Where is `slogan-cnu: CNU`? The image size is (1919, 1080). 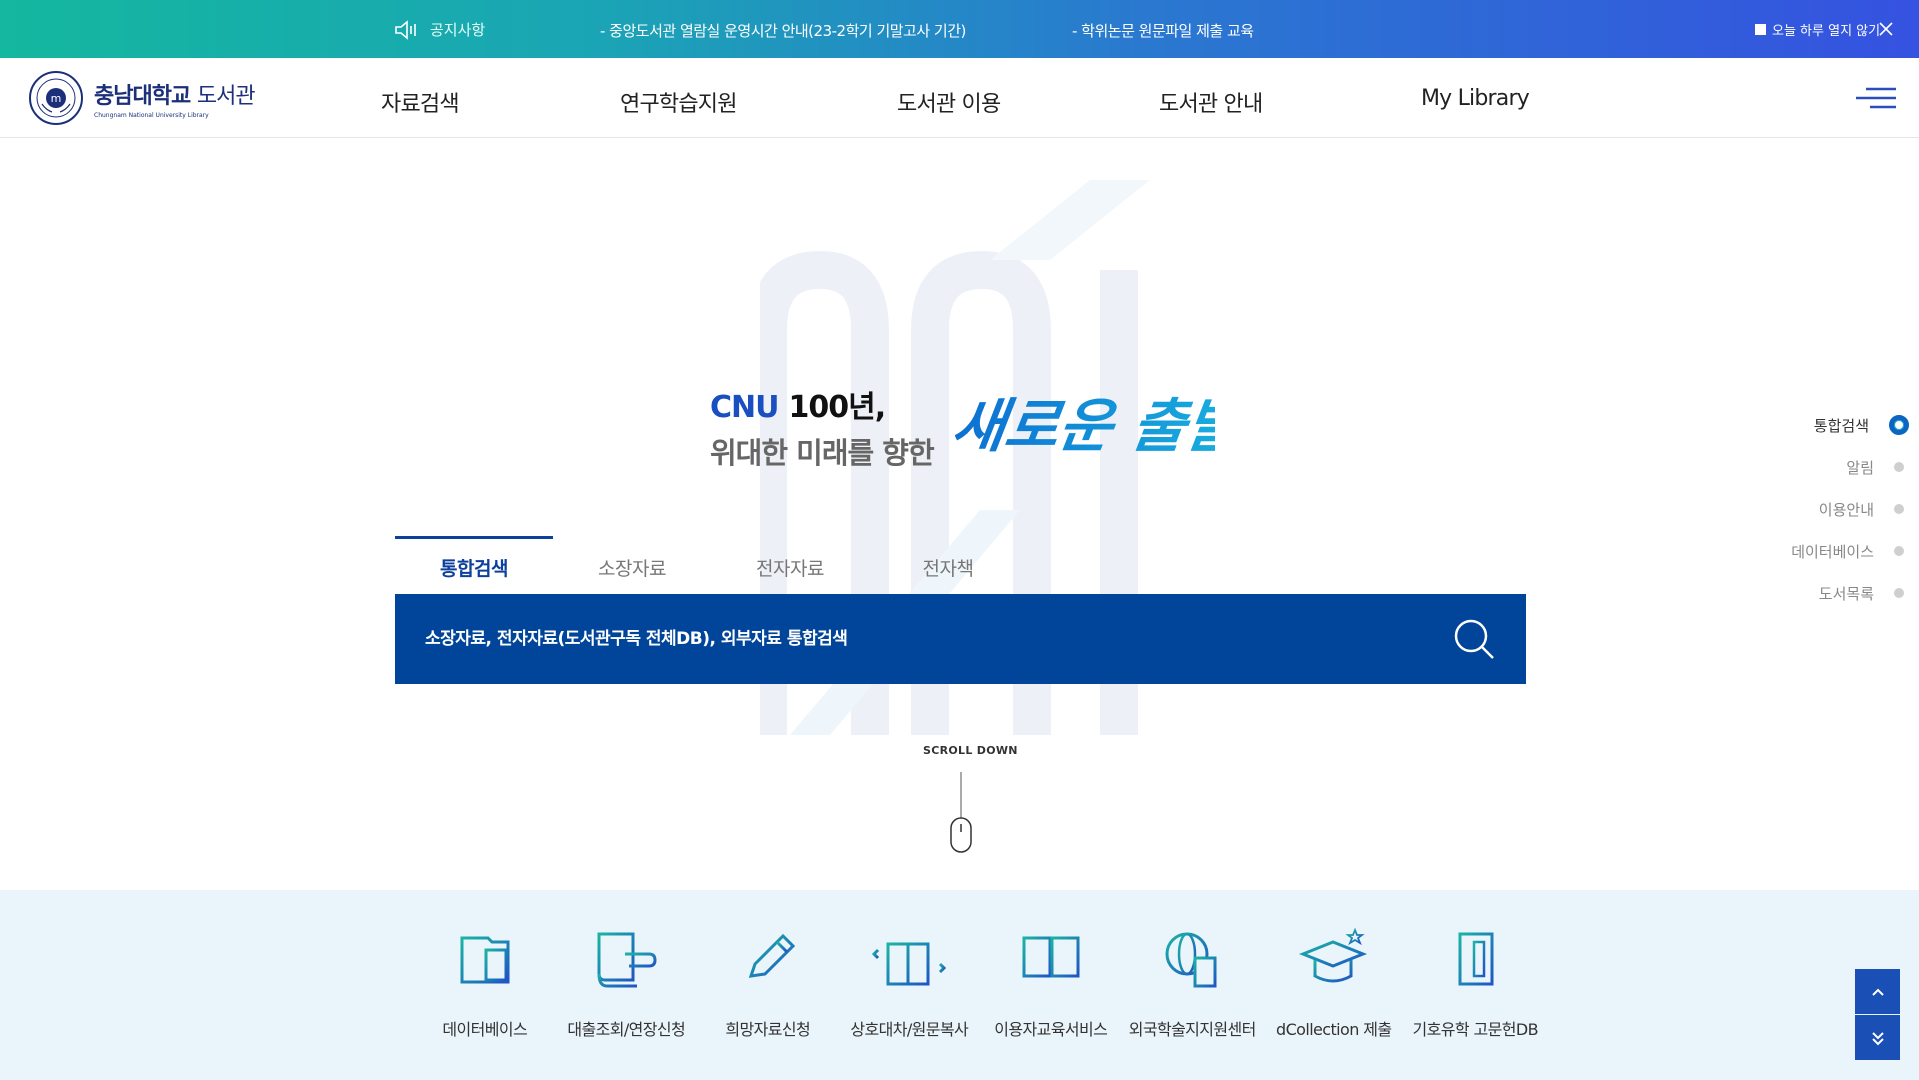
slogan-cnu: CNU is located at coordinates (744, 407).